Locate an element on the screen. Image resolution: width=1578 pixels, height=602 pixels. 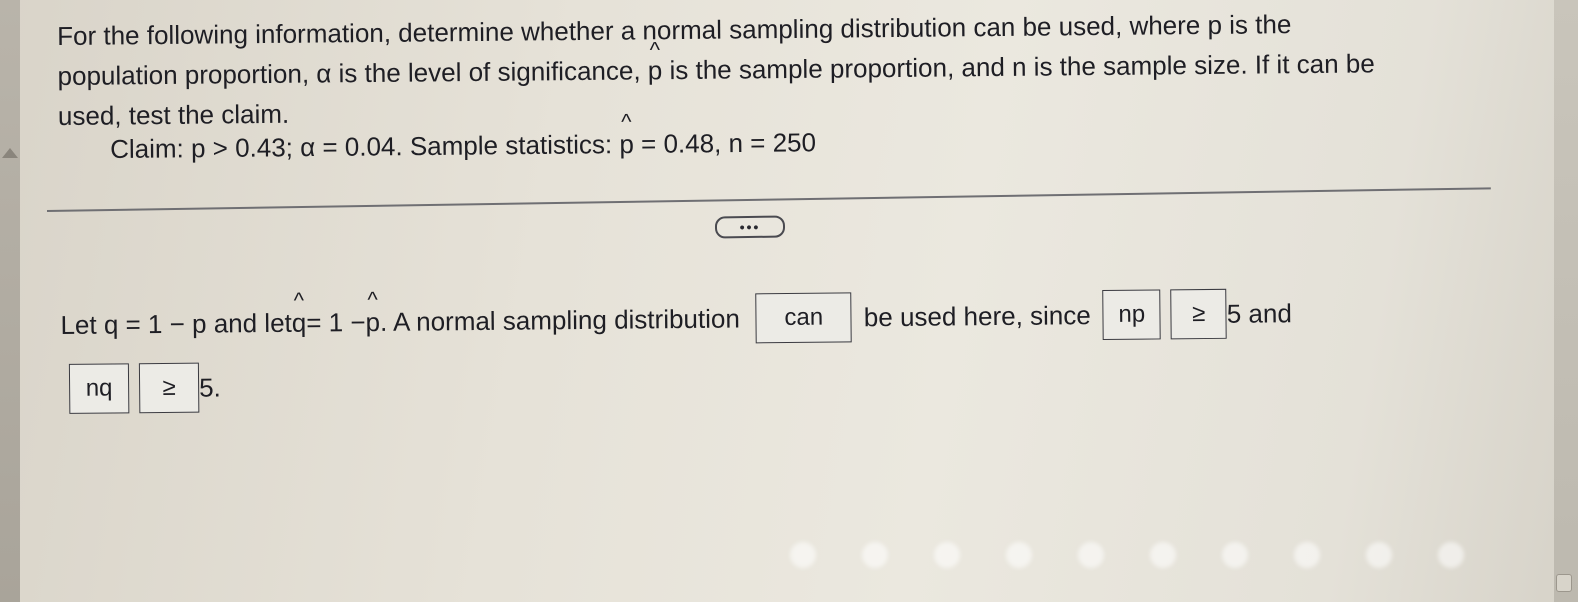
nq-inequality-dropdown: ≥ is located at coordinates (169, 388).